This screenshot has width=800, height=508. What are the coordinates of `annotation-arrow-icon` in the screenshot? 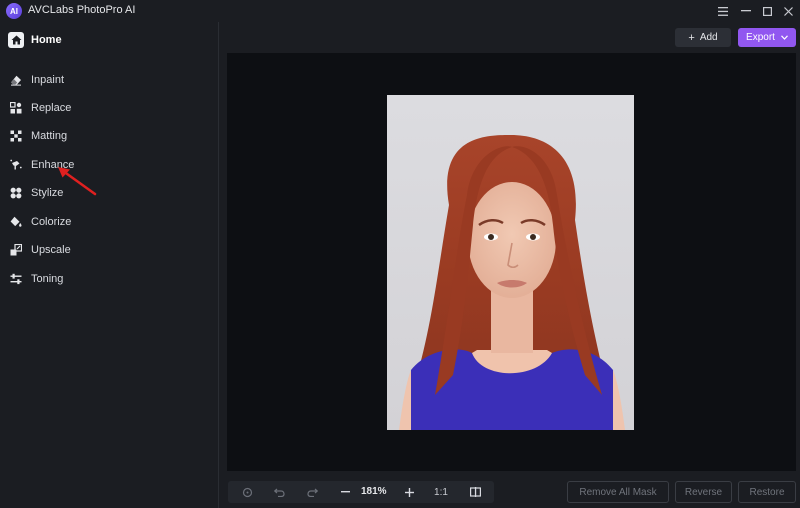 It's located at (77, 181).